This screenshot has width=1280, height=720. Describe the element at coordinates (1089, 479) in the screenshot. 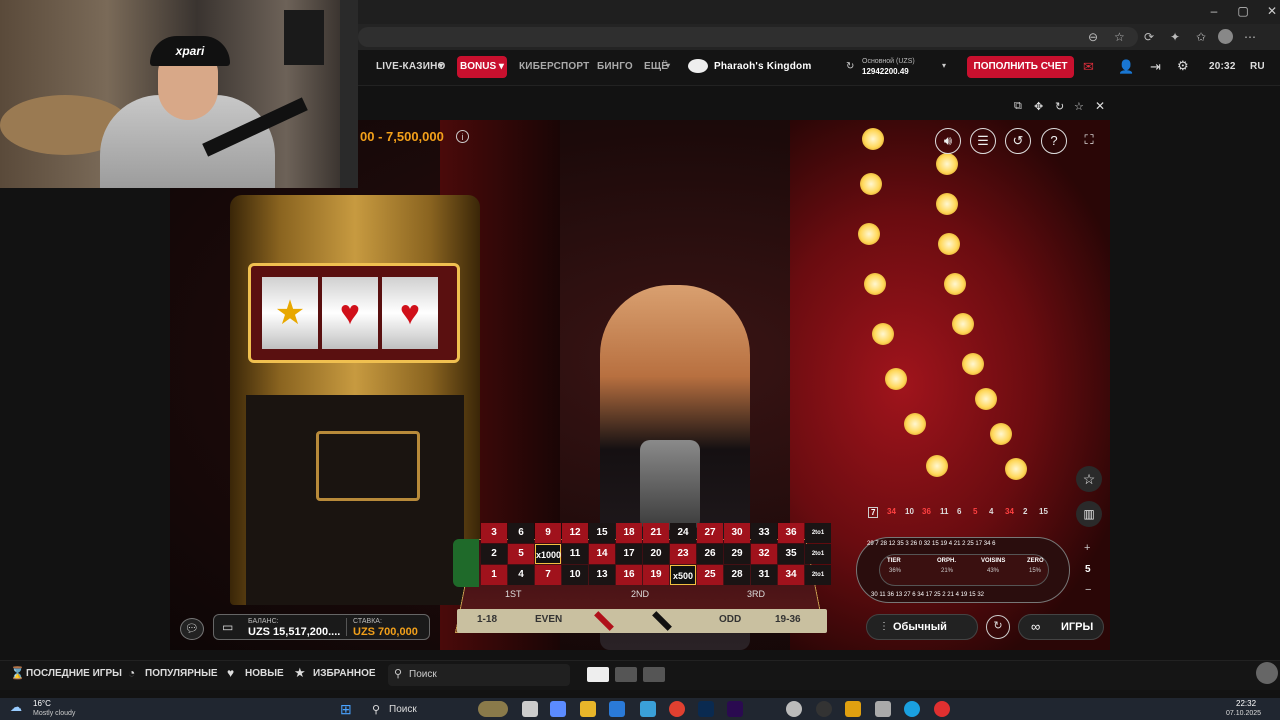

I see `favorite-bet-star-icon: ☆` at that location.